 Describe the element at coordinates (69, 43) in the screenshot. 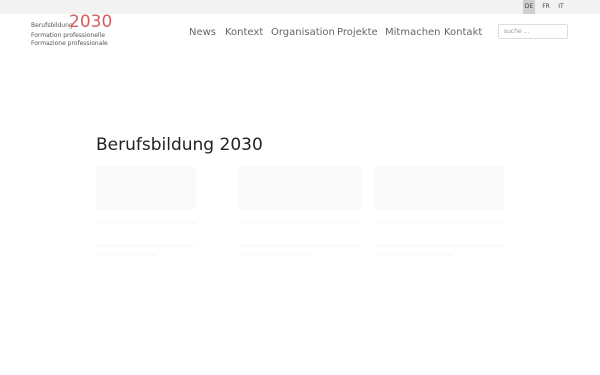

I see `logo-text-it: Formazione professionale` at that location.